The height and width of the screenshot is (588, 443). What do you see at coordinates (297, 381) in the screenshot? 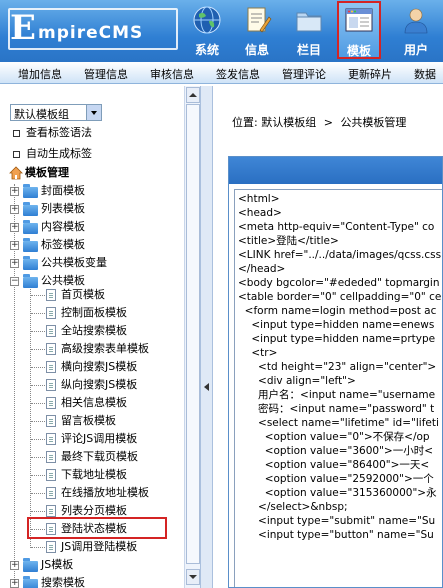
I see `code-line: <div align="left">` at bounding box center [297, 381].